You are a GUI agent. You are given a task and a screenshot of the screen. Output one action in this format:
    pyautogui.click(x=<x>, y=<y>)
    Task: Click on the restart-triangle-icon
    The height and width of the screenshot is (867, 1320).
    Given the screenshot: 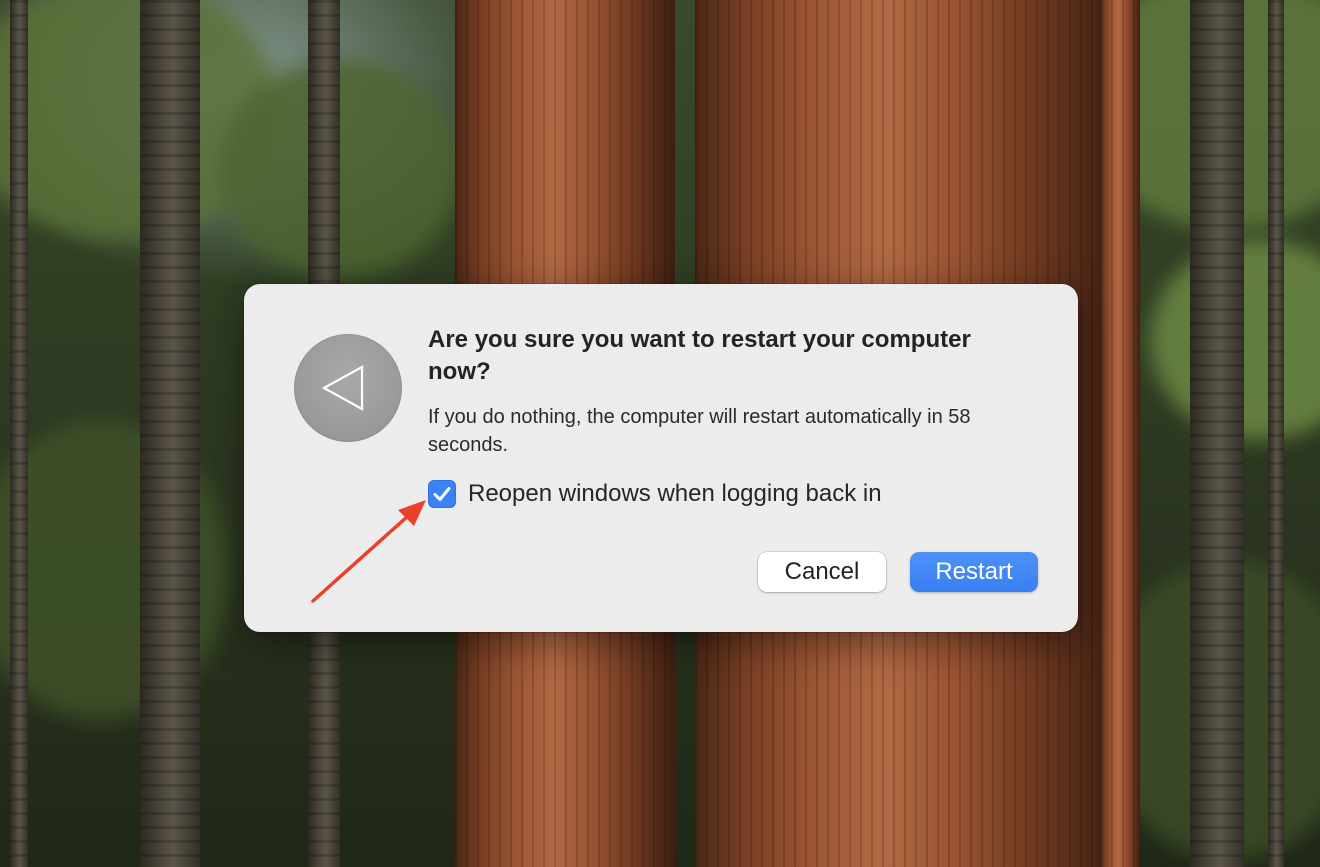 What is the action you would take?
    pyautogui.click(x=348, y=388)
    